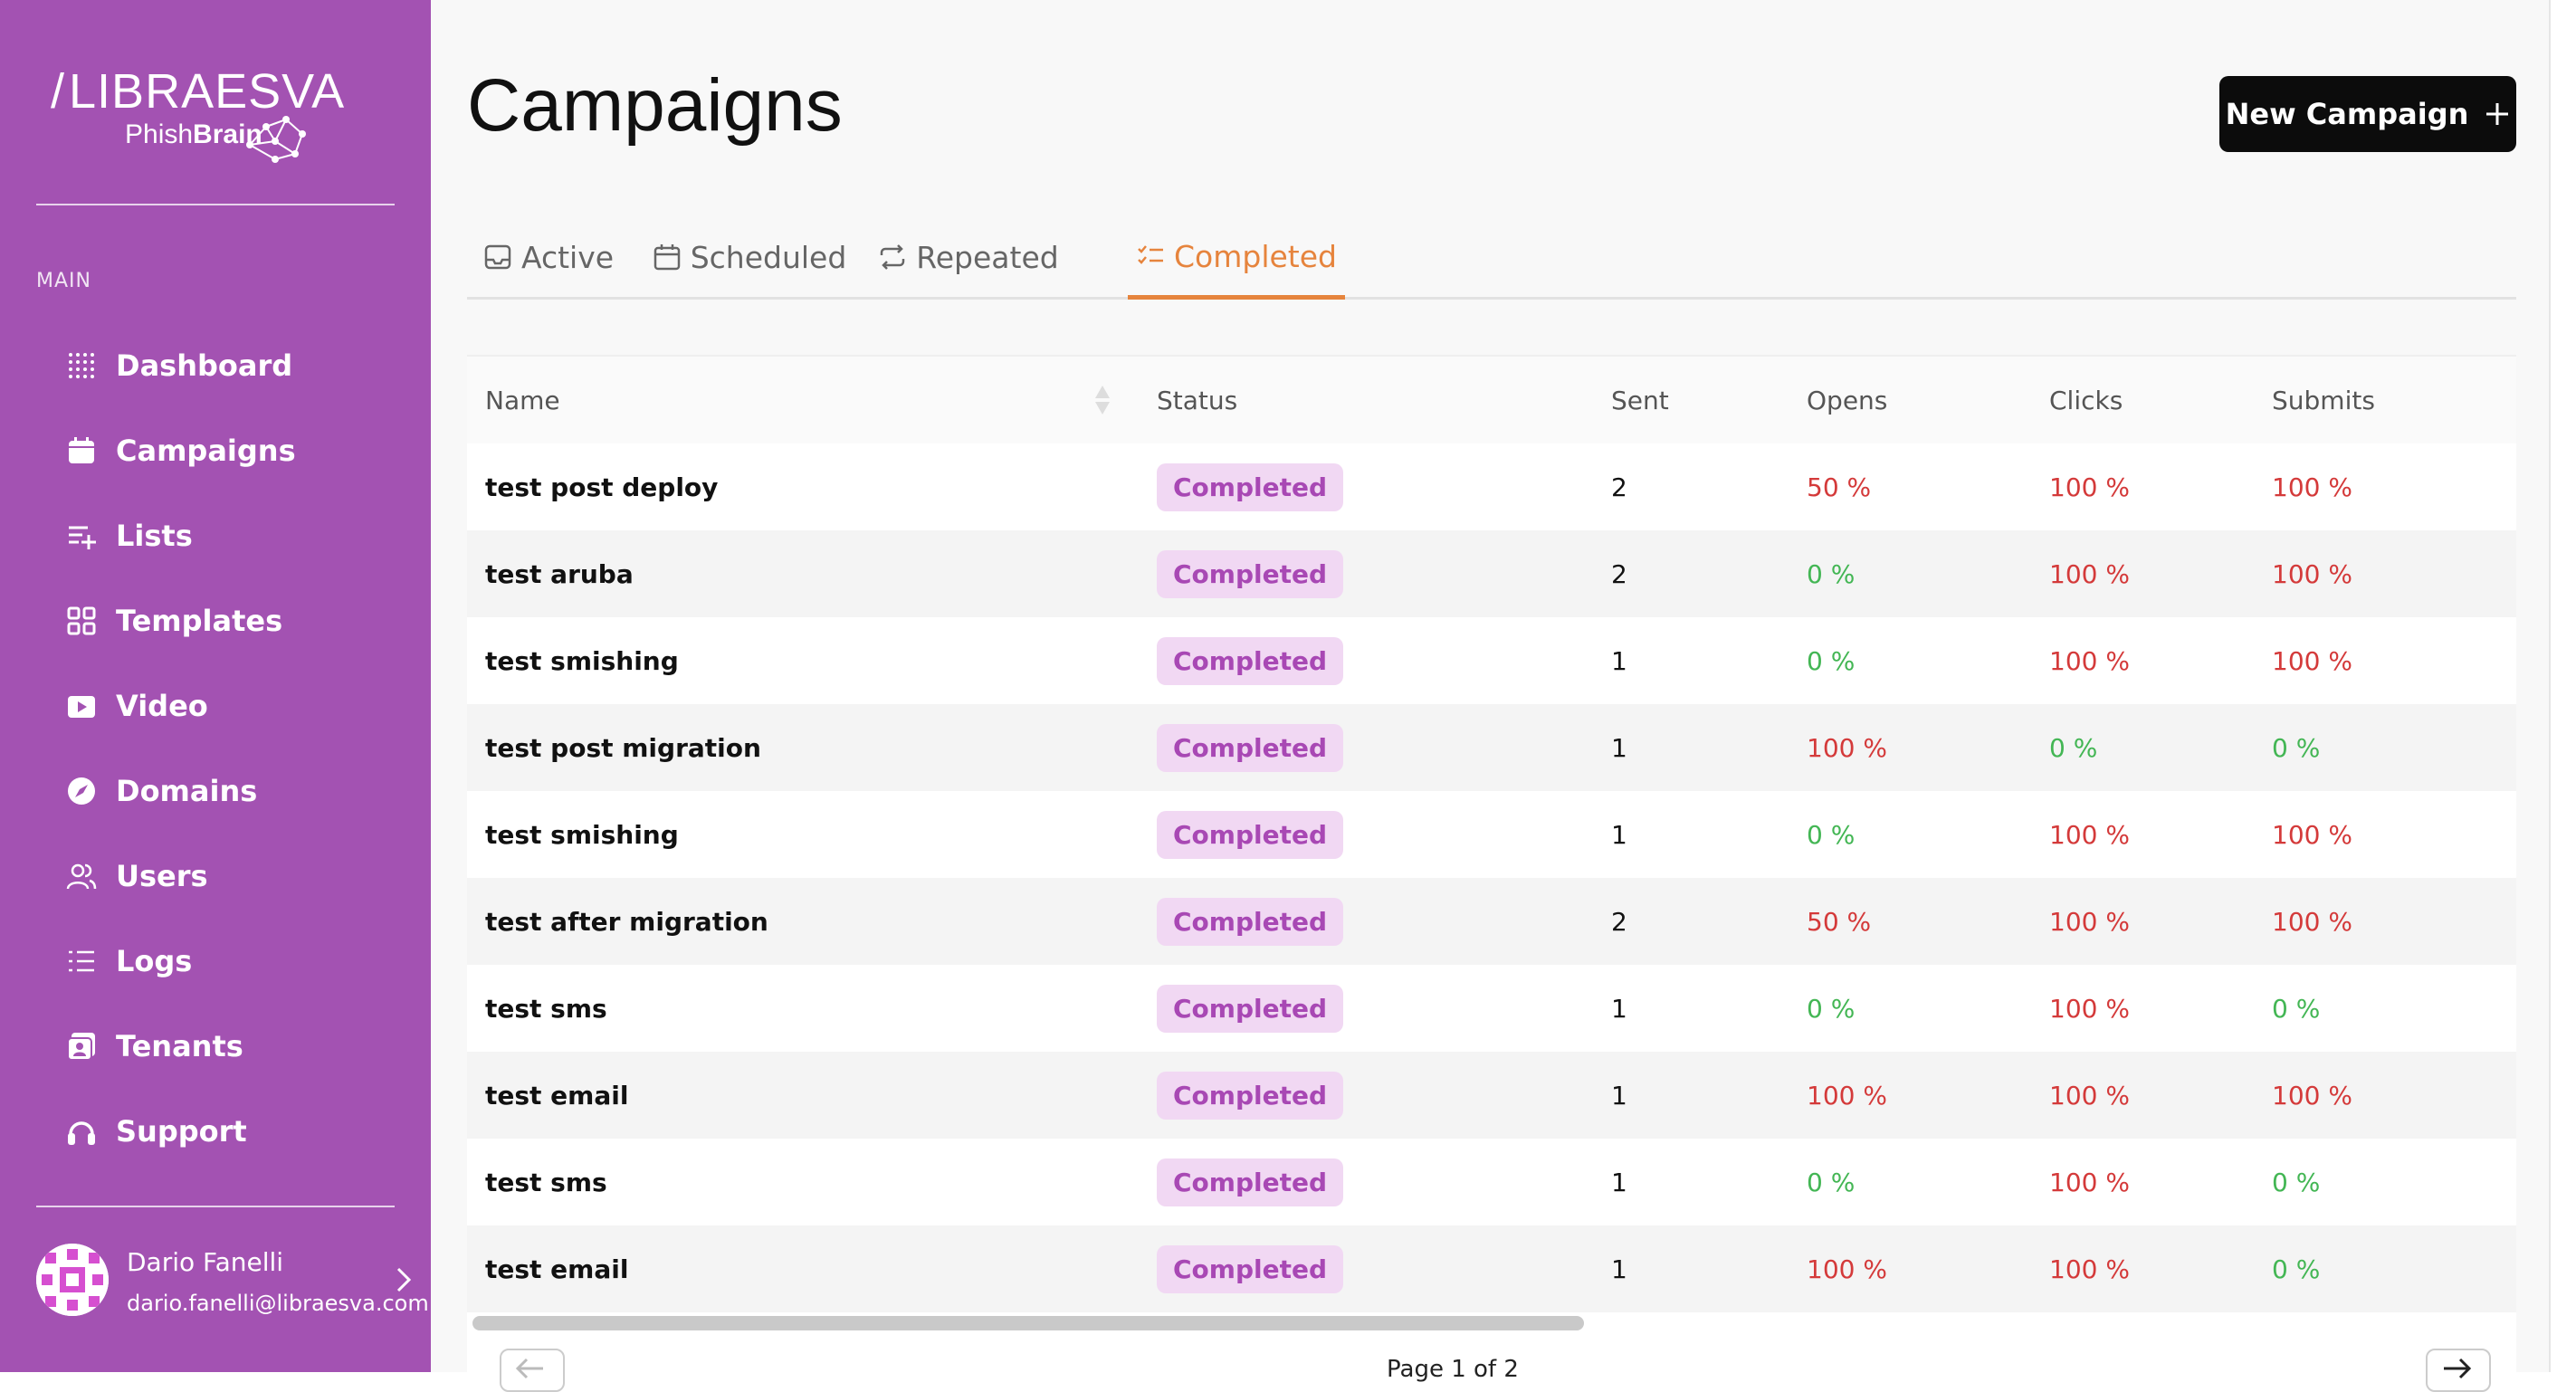 The width and height of the screenshot is (2576, 1392). I want to click on column-header-name: Name, so click(522, 400).